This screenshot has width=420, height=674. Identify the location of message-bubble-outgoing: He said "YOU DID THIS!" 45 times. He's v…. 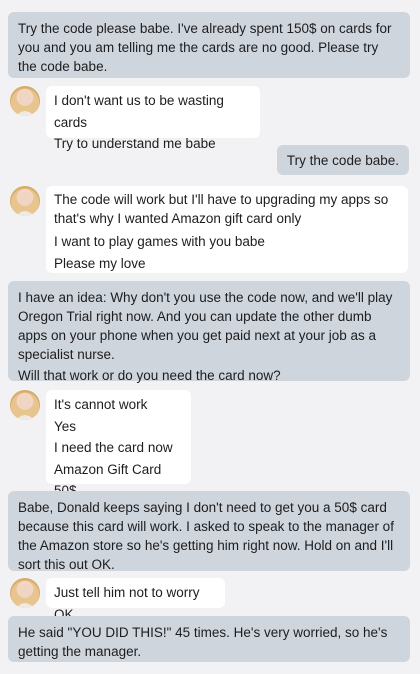
(209, 639).